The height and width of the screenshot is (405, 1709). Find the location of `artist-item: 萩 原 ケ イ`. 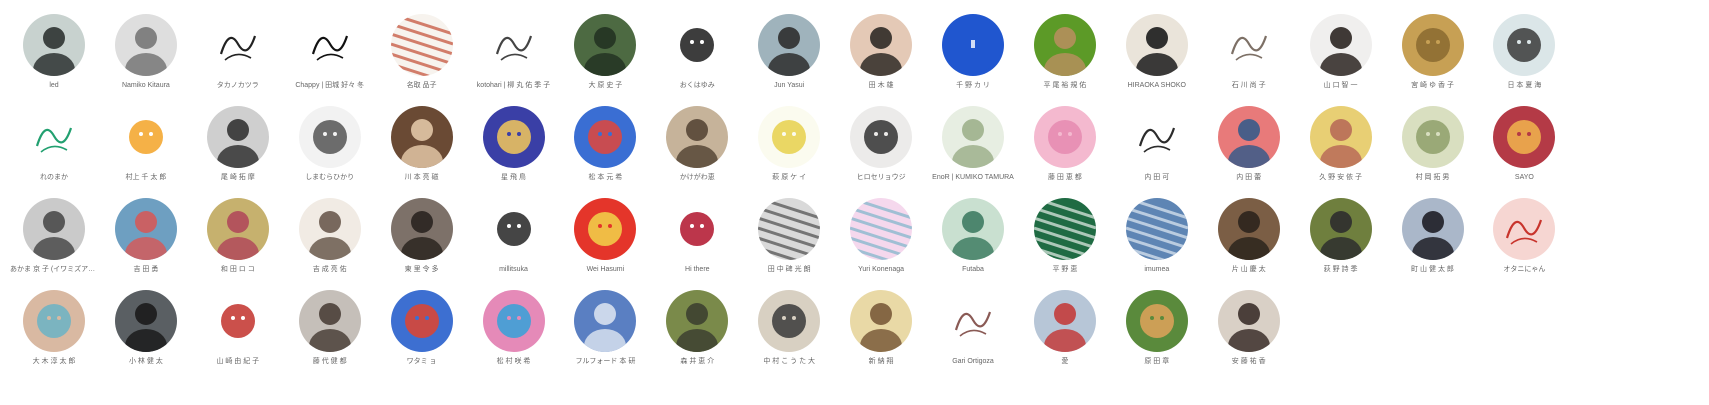

artist-item: 萩 原 ケ イ is located at coordinates (789, 144).